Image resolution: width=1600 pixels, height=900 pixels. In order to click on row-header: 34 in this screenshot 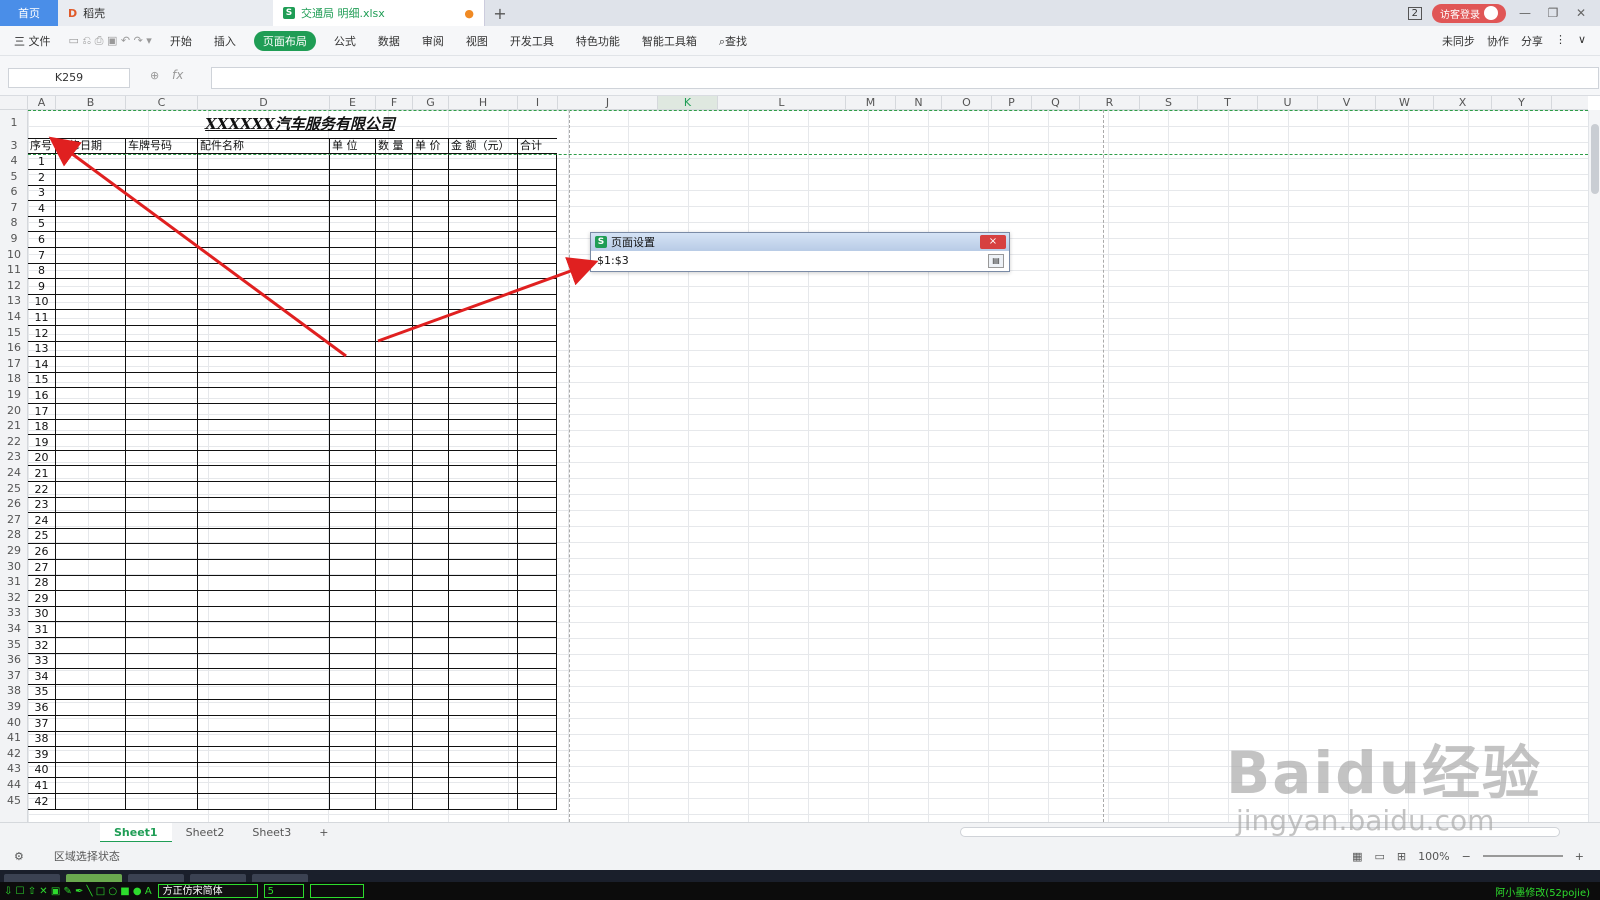, I will do `click(14, 628)`.